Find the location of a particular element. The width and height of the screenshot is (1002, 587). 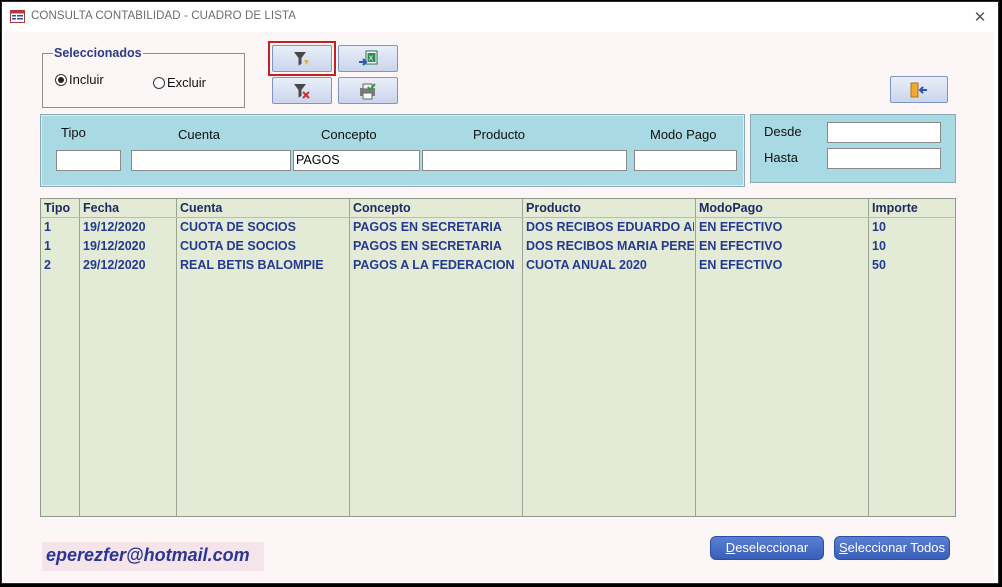

selection-legend: Seleccionados is located at coordinates (98, 53).